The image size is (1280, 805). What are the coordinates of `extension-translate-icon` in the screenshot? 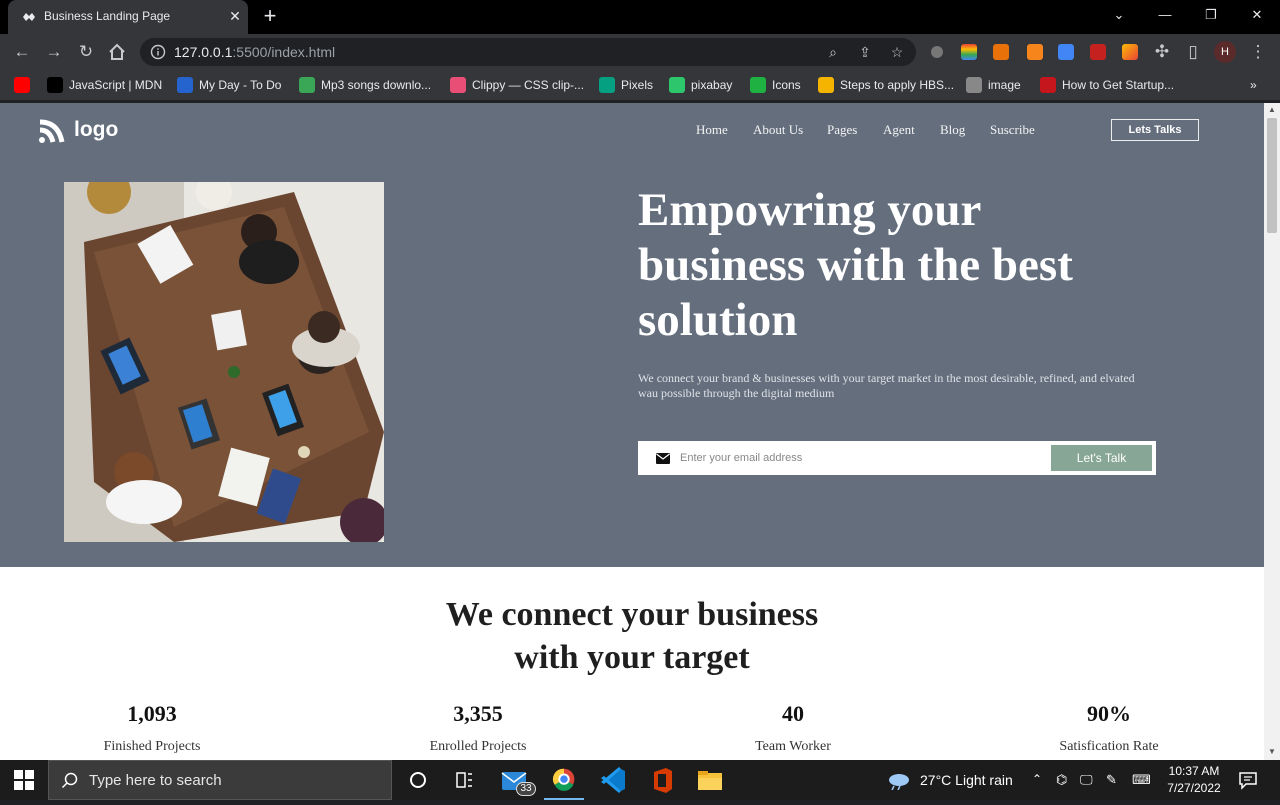 It's located at (1066, 52).